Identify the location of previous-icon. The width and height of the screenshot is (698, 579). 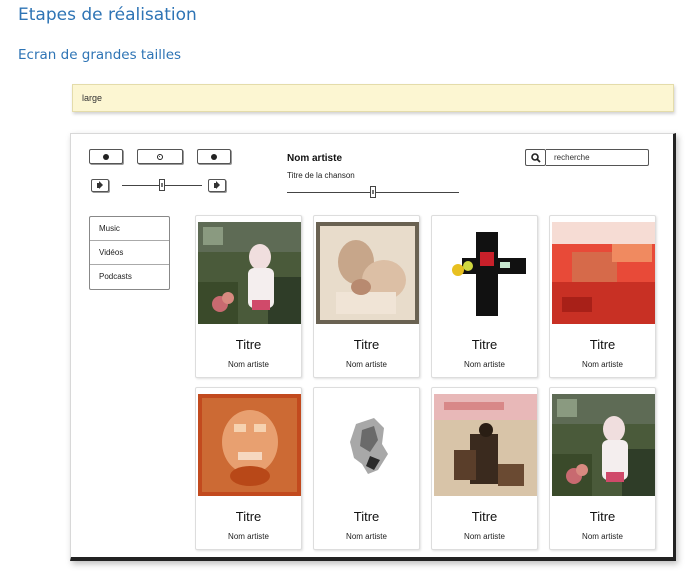
(106, 156).